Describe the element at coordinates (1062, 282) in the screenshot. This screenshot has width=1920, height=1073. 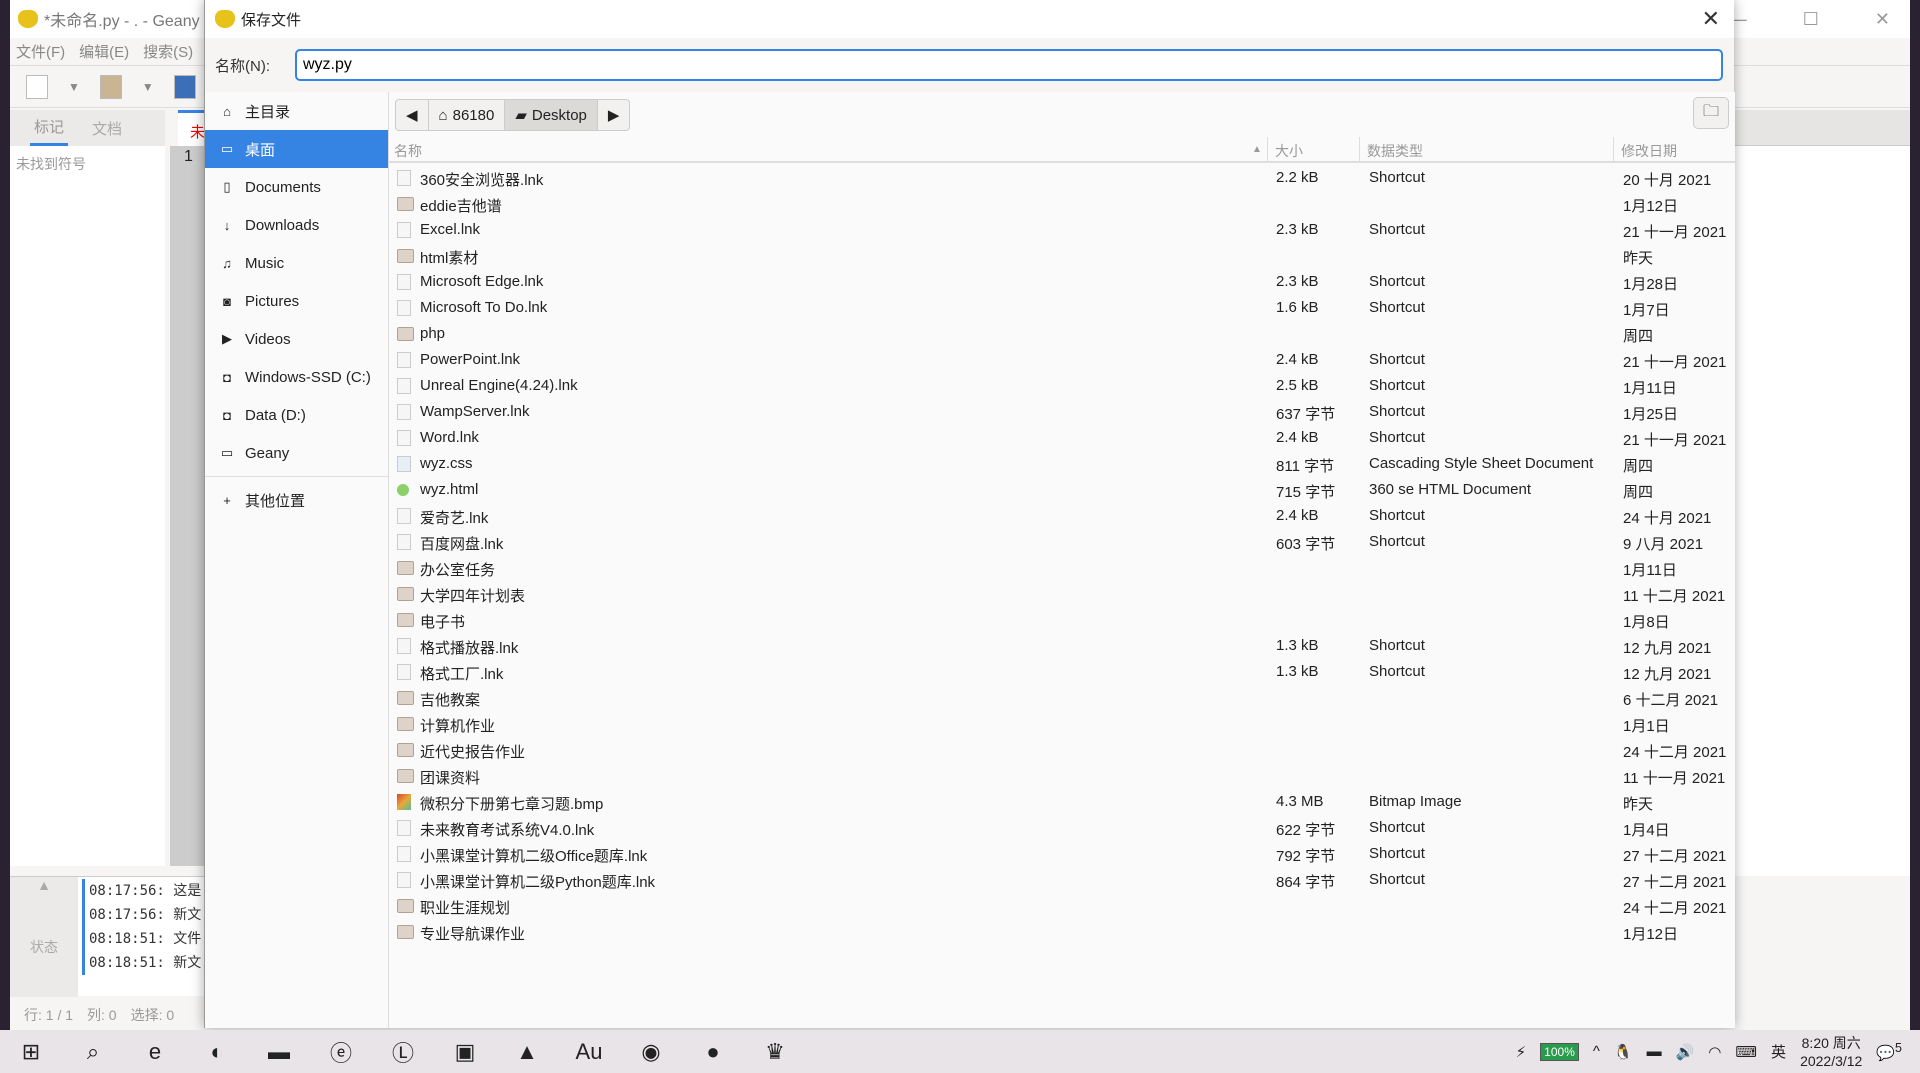
I see `file-row: Microsoft Edge.lnk 2.3 kB Shortcut 1月28日` at that location.